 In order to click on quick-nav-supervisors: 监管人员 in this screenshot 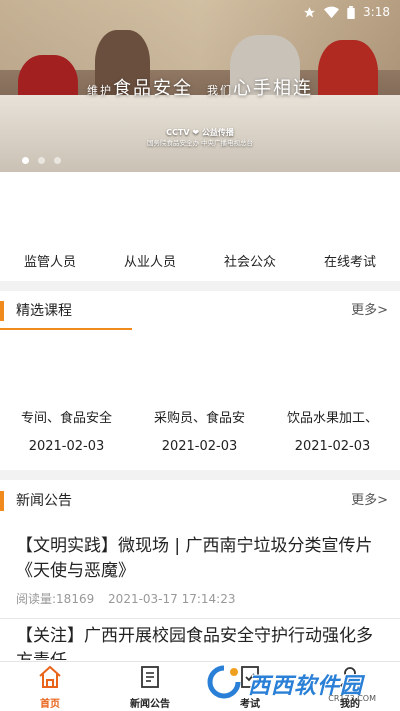, I will do `click(50, 258)`.